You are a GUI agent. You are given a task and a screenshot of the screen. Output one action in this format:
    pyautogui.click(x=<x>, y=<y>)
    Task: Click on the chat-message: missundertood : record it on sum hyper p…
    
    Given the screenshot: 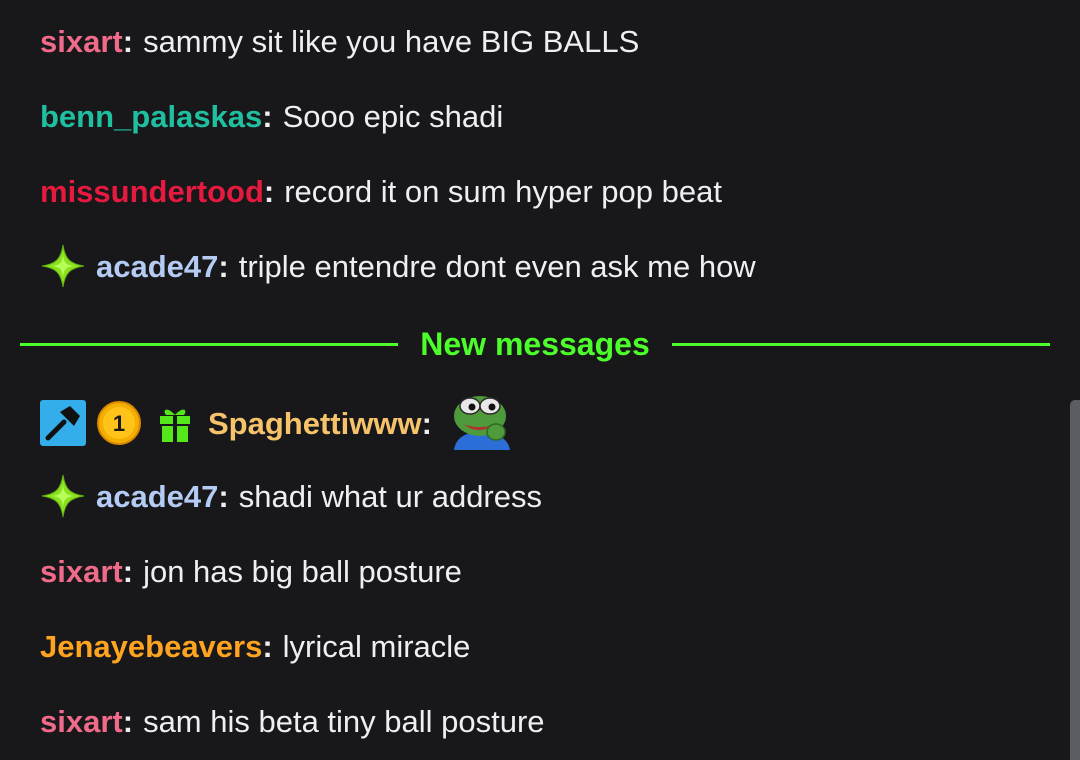 What is the action you would take?
    pyautogui.click(x=381, y=191)
    